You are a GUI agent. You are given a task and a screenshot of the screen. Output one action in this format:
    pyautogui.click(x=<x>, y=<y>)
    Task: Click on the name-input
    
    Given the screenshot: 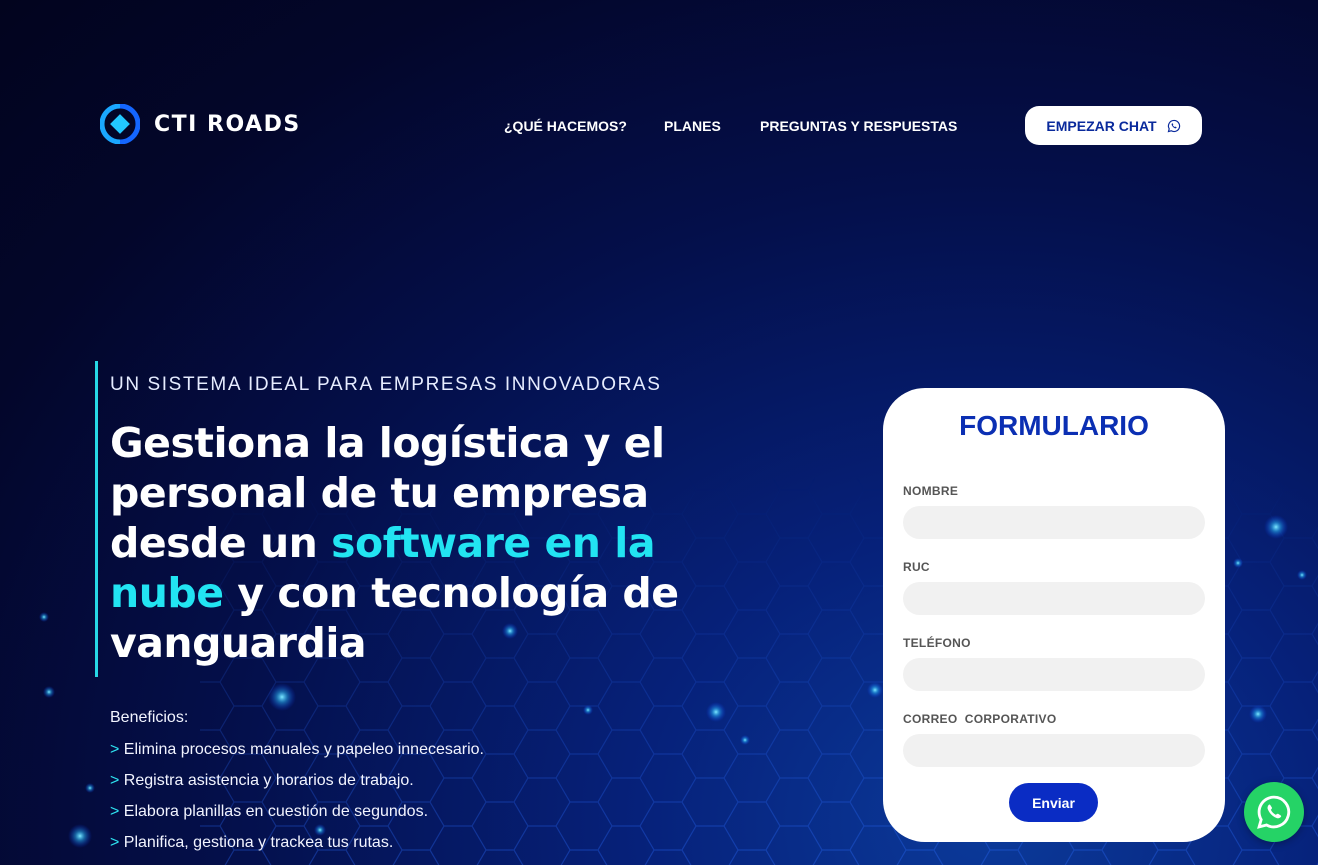 What is the action you would take?
    pyautogui.click(x=1054, y=522)
    